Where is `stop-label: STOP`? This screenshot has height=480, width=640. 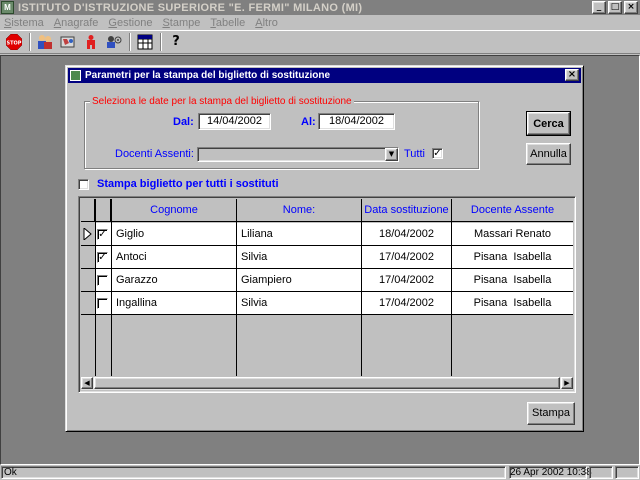 stop-label: STOP is located at coordinates (14, 44).